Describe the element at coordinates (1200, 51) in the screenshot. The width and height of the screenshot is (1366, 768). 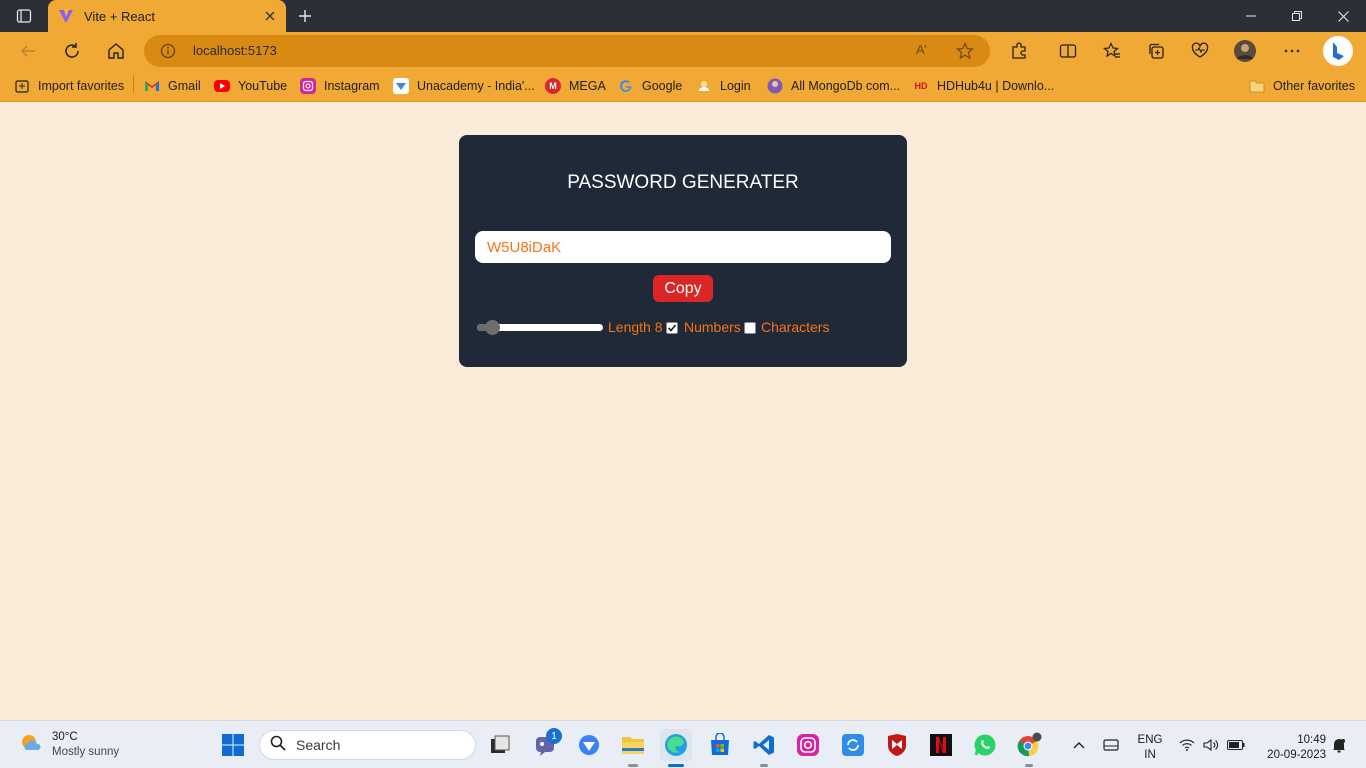
I see `performance-icon` at that location.